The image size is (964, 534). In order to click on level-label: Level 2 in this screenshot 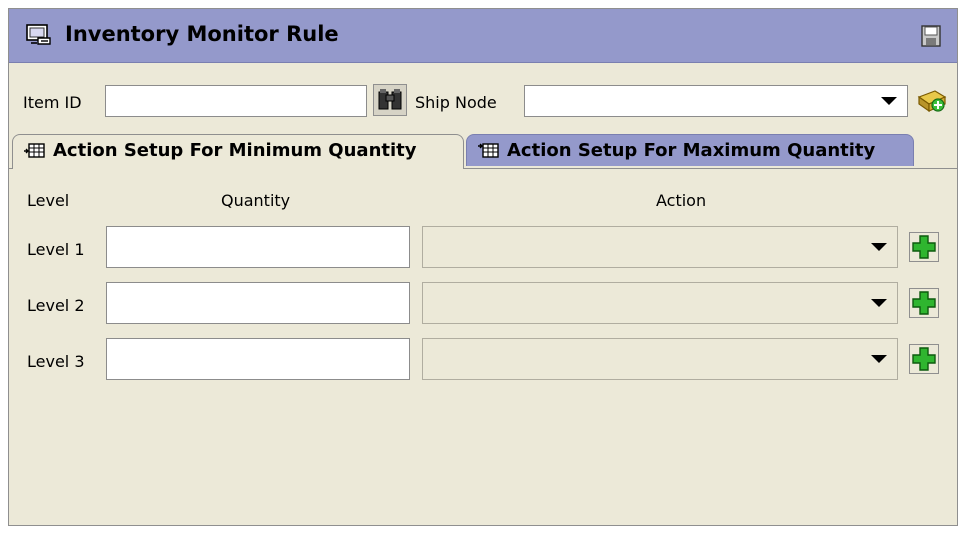, I will do `click(56, 305)`.